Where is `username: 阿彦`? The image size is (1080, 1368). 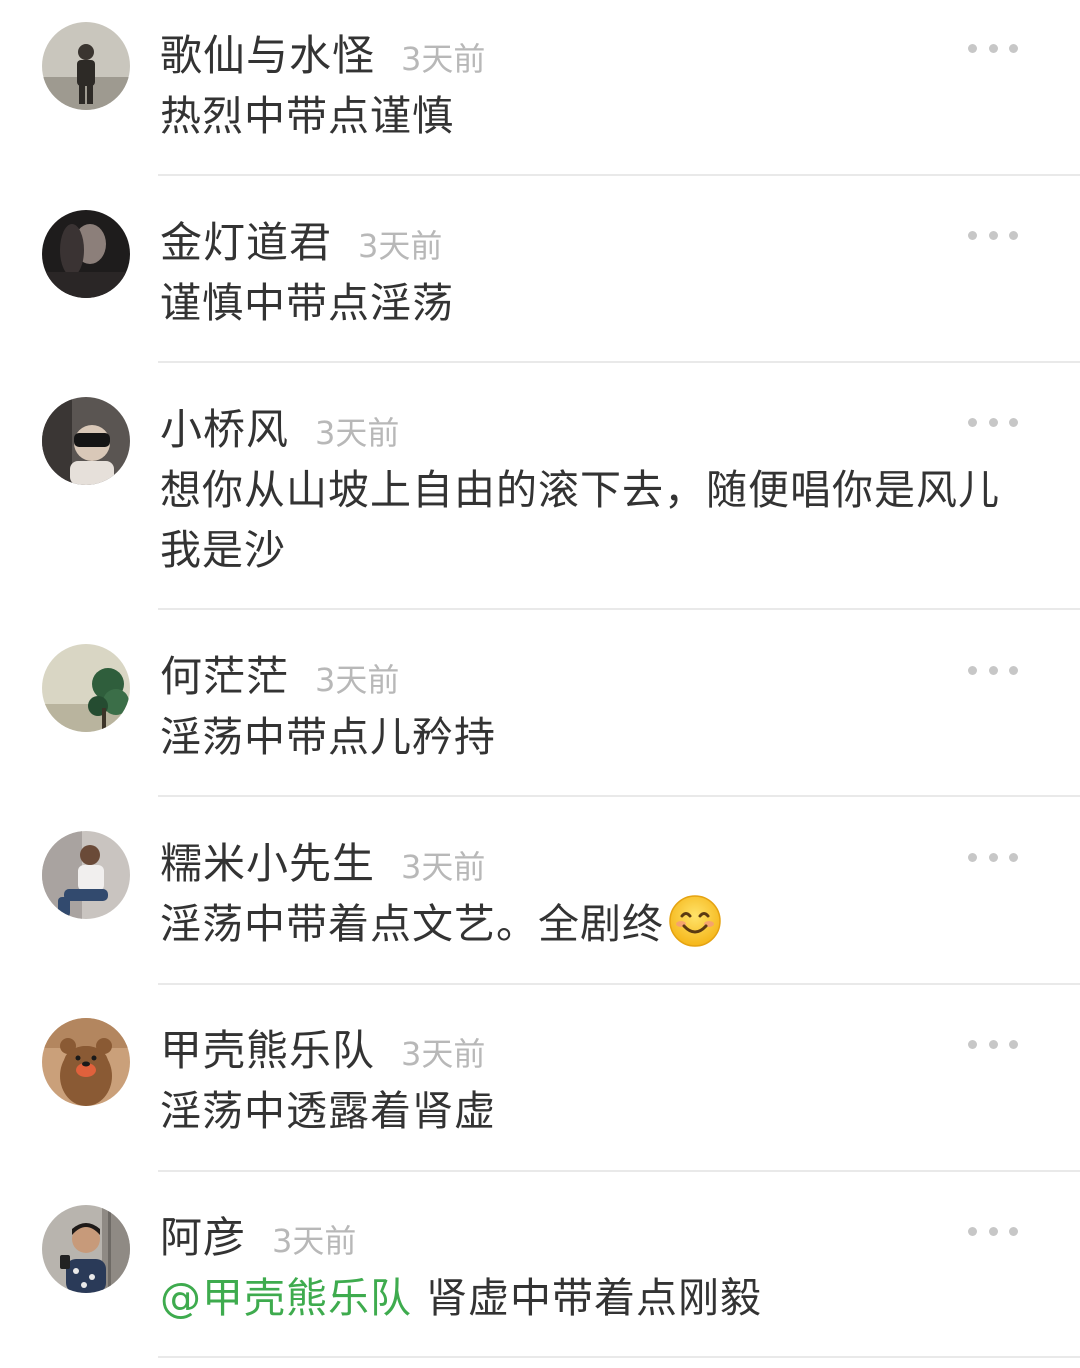 username: 阿彦 is located at coordinates (203, 1234).